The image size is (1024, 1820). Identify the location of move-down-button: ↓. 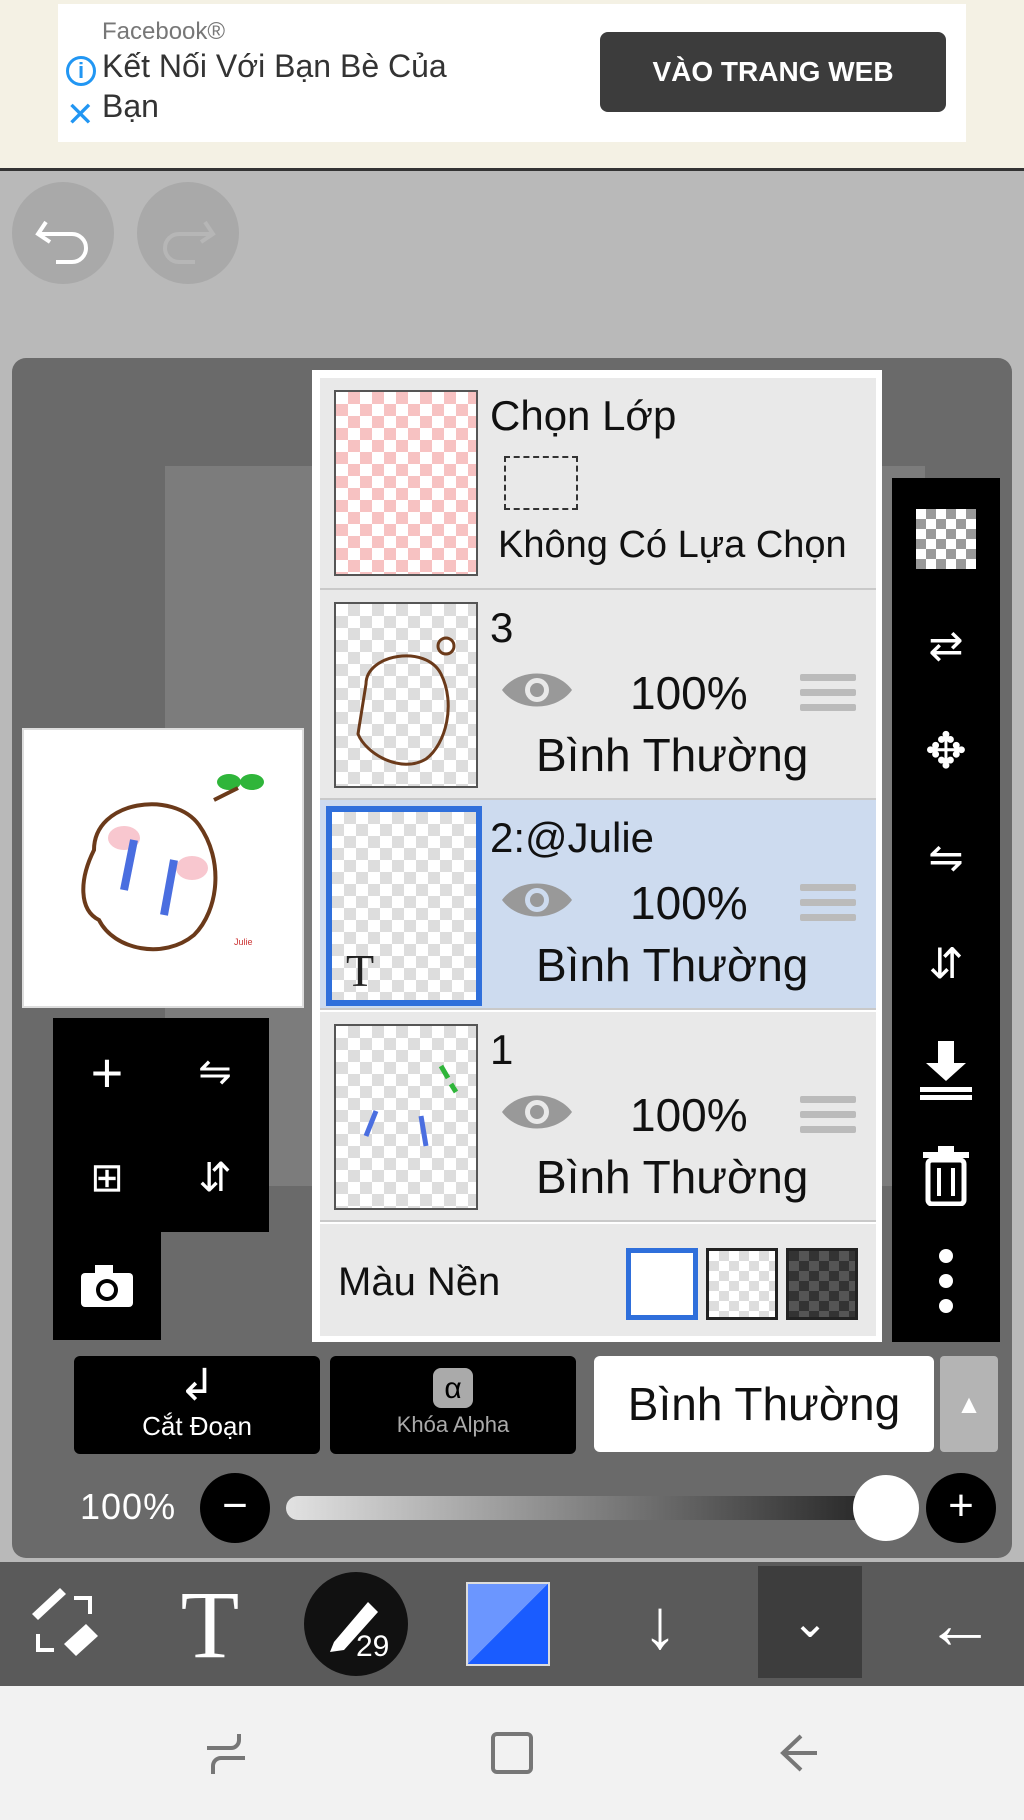
(660, 1624).